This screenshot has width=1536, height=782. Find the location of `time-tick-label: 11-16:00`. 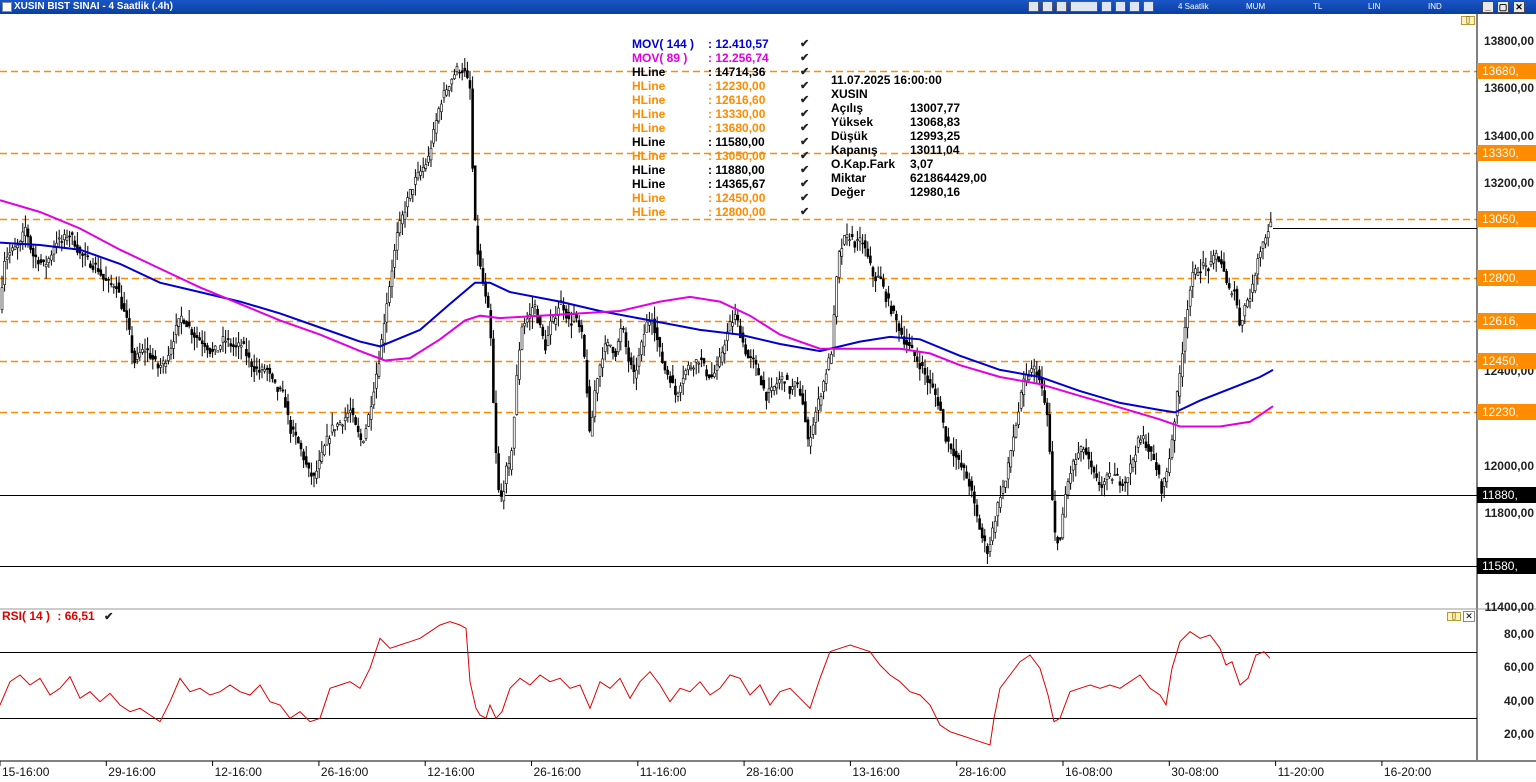

time-tick-label: 11-16:00 is located at coordinates (663, 772).